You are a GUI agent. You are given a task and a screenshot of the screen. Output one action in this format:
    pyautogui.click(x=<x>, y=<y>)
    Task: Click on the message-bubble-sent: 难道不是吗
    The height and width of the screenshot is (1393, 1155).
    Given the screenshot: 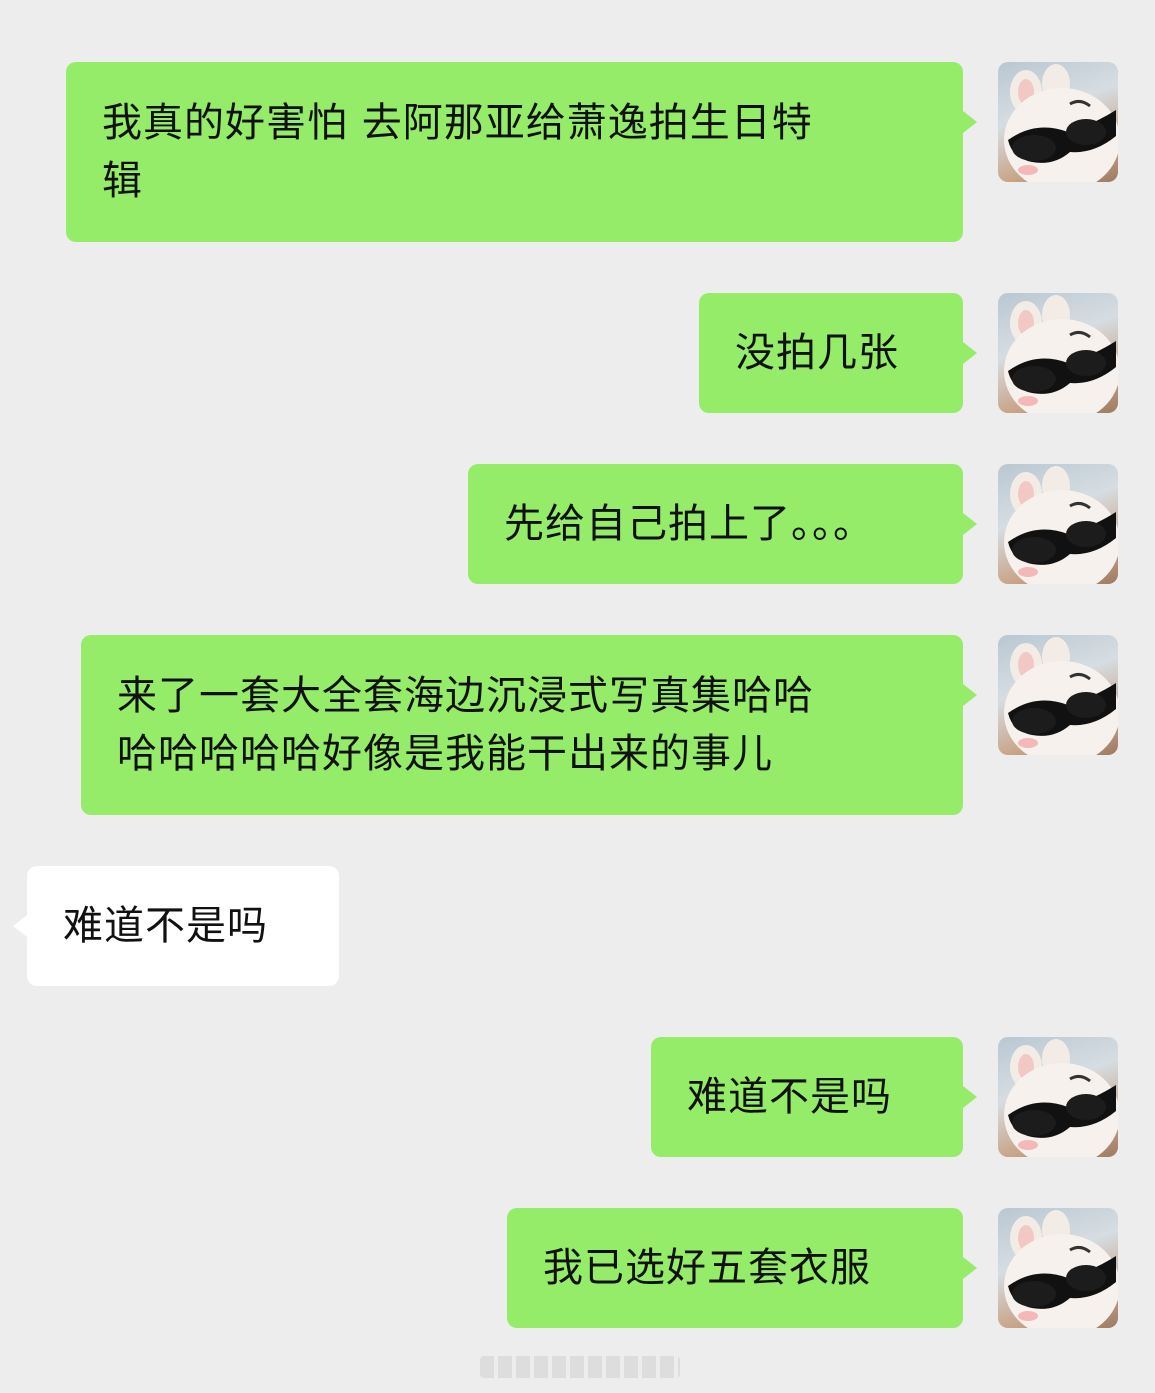 What is the action you would take?
    pyautogui.click(x=807, y=1097)
    